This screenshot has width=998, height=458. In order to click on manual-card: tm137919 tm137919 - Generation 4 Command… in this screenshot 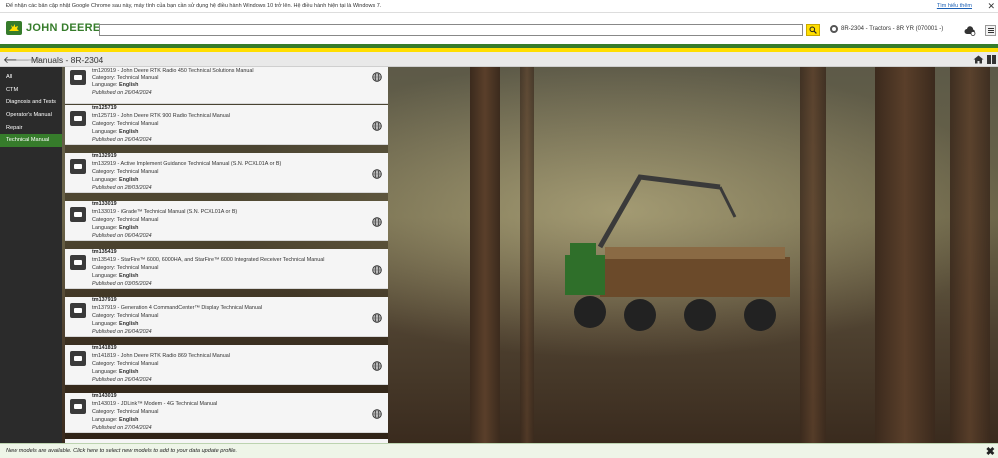, I will do `click(226, 317)`.